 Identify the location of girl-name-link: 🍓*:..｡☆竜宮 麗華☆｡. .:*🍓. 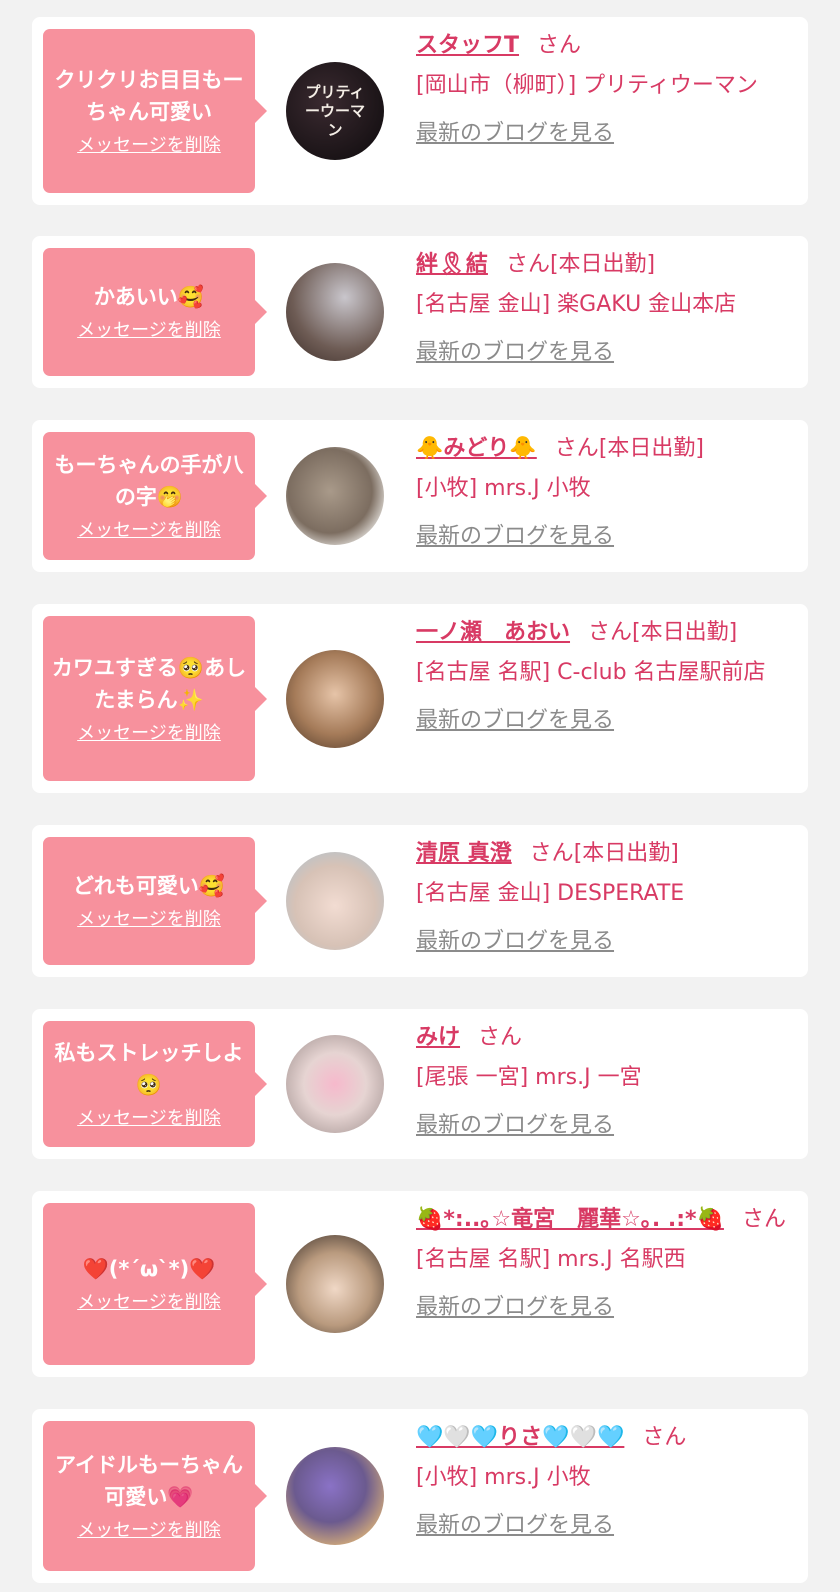
(570, 1219).